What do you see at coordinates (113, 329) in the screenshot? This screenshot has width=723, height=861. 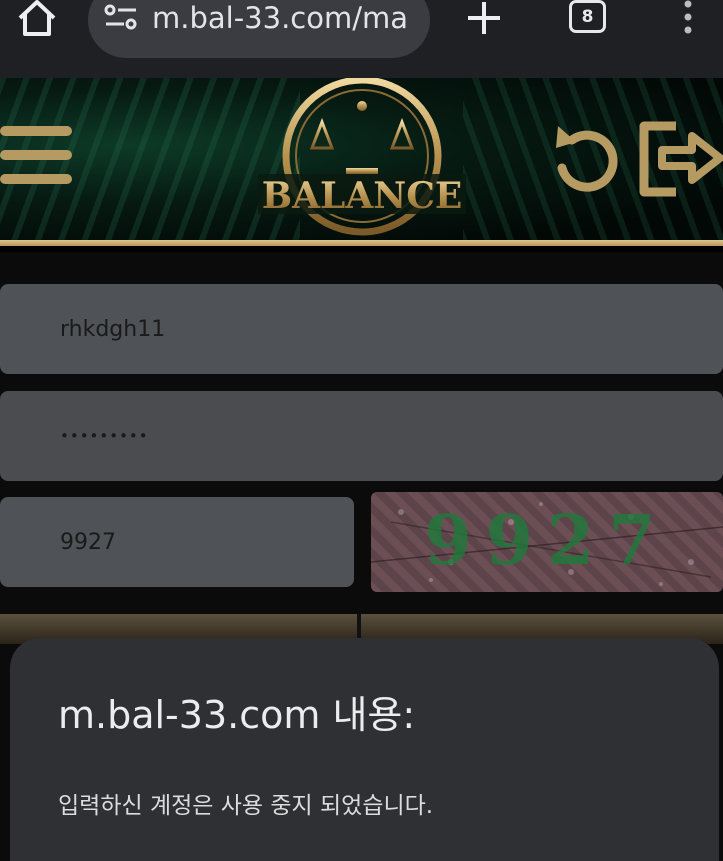 I see `username-value: rhkdgh11` at bounding box center [113, 329].